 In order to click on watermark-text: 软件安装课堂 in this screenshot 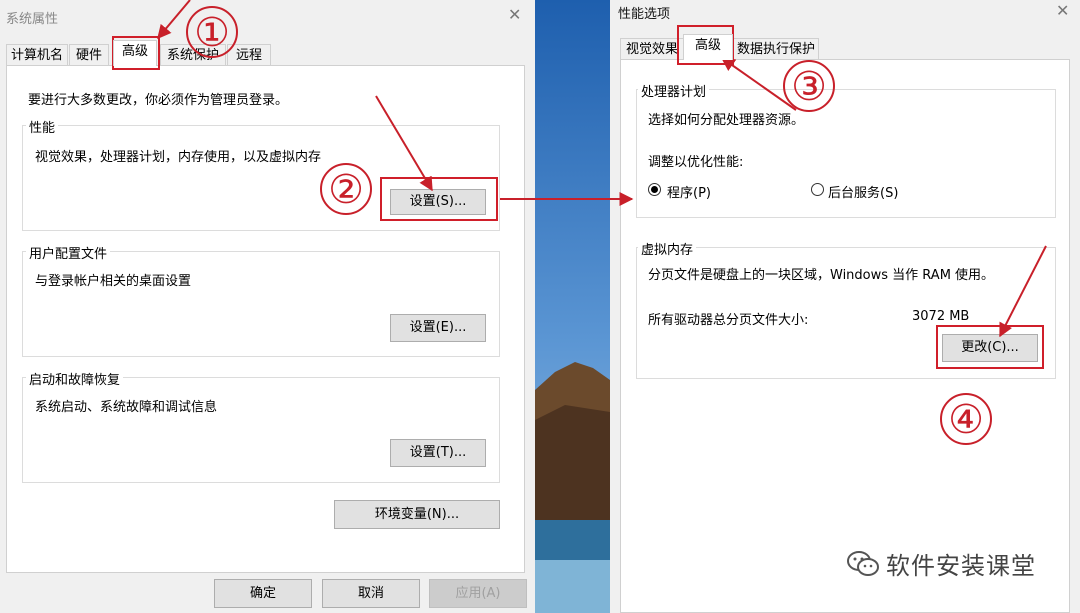, I will do `click(961, 566)`.